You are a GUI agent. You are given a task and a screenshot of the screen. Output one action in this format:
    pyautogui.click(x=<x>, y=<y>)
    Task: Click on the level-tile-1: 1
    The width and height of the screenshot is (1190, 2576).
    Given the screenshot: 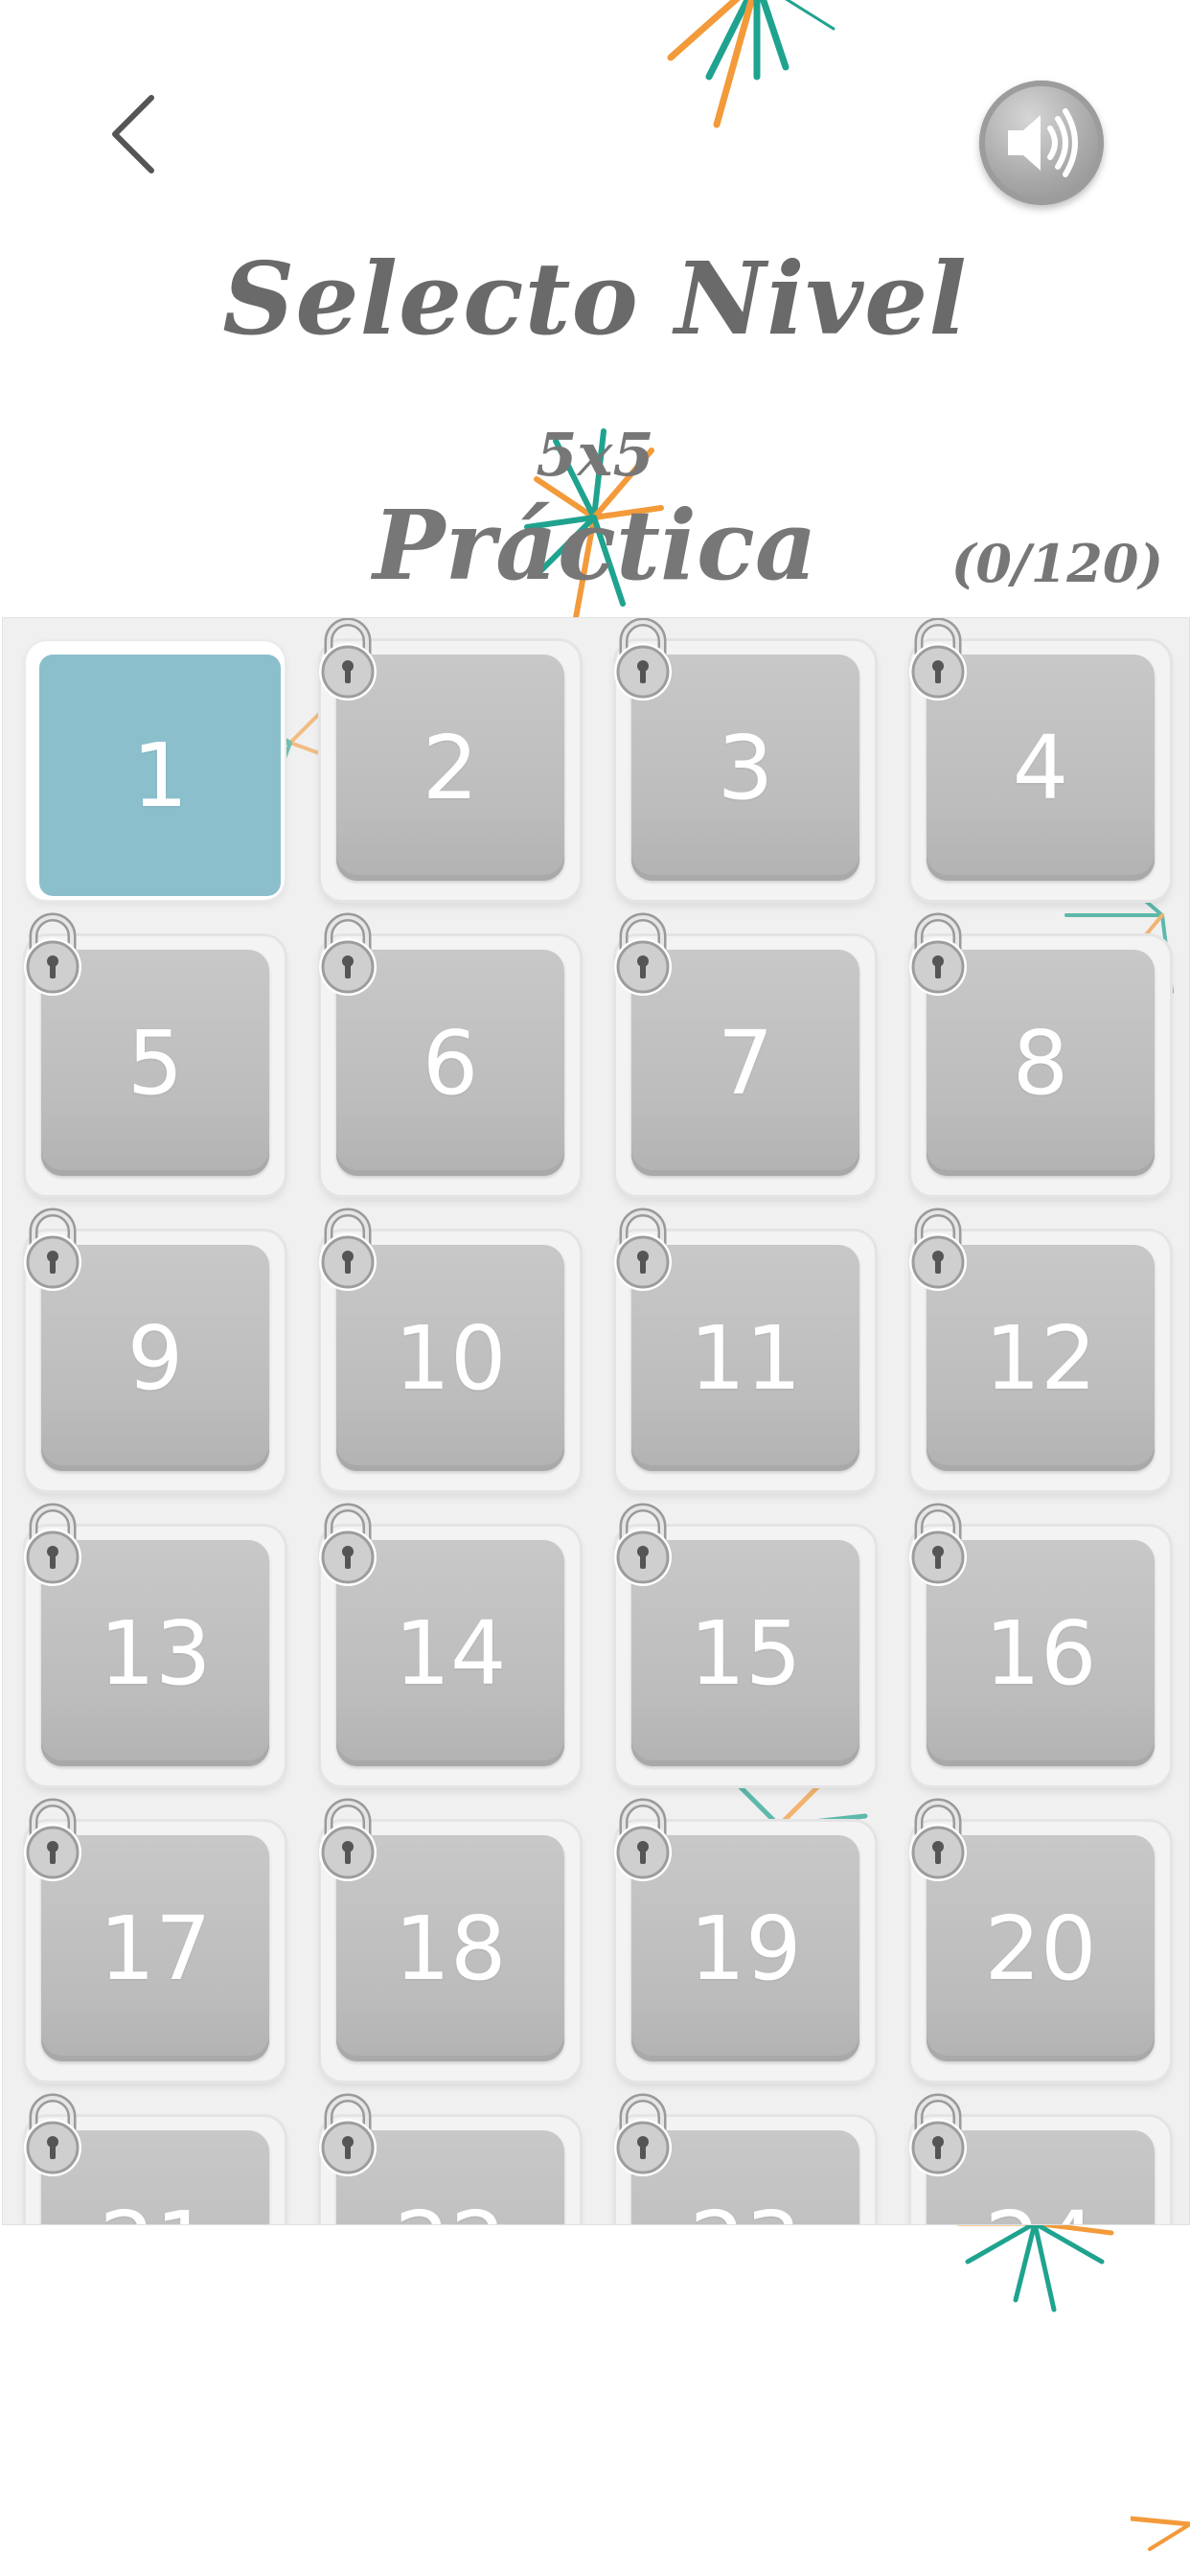 What is the action you would take?
    pyautogui.click(x=155, y=770)
    